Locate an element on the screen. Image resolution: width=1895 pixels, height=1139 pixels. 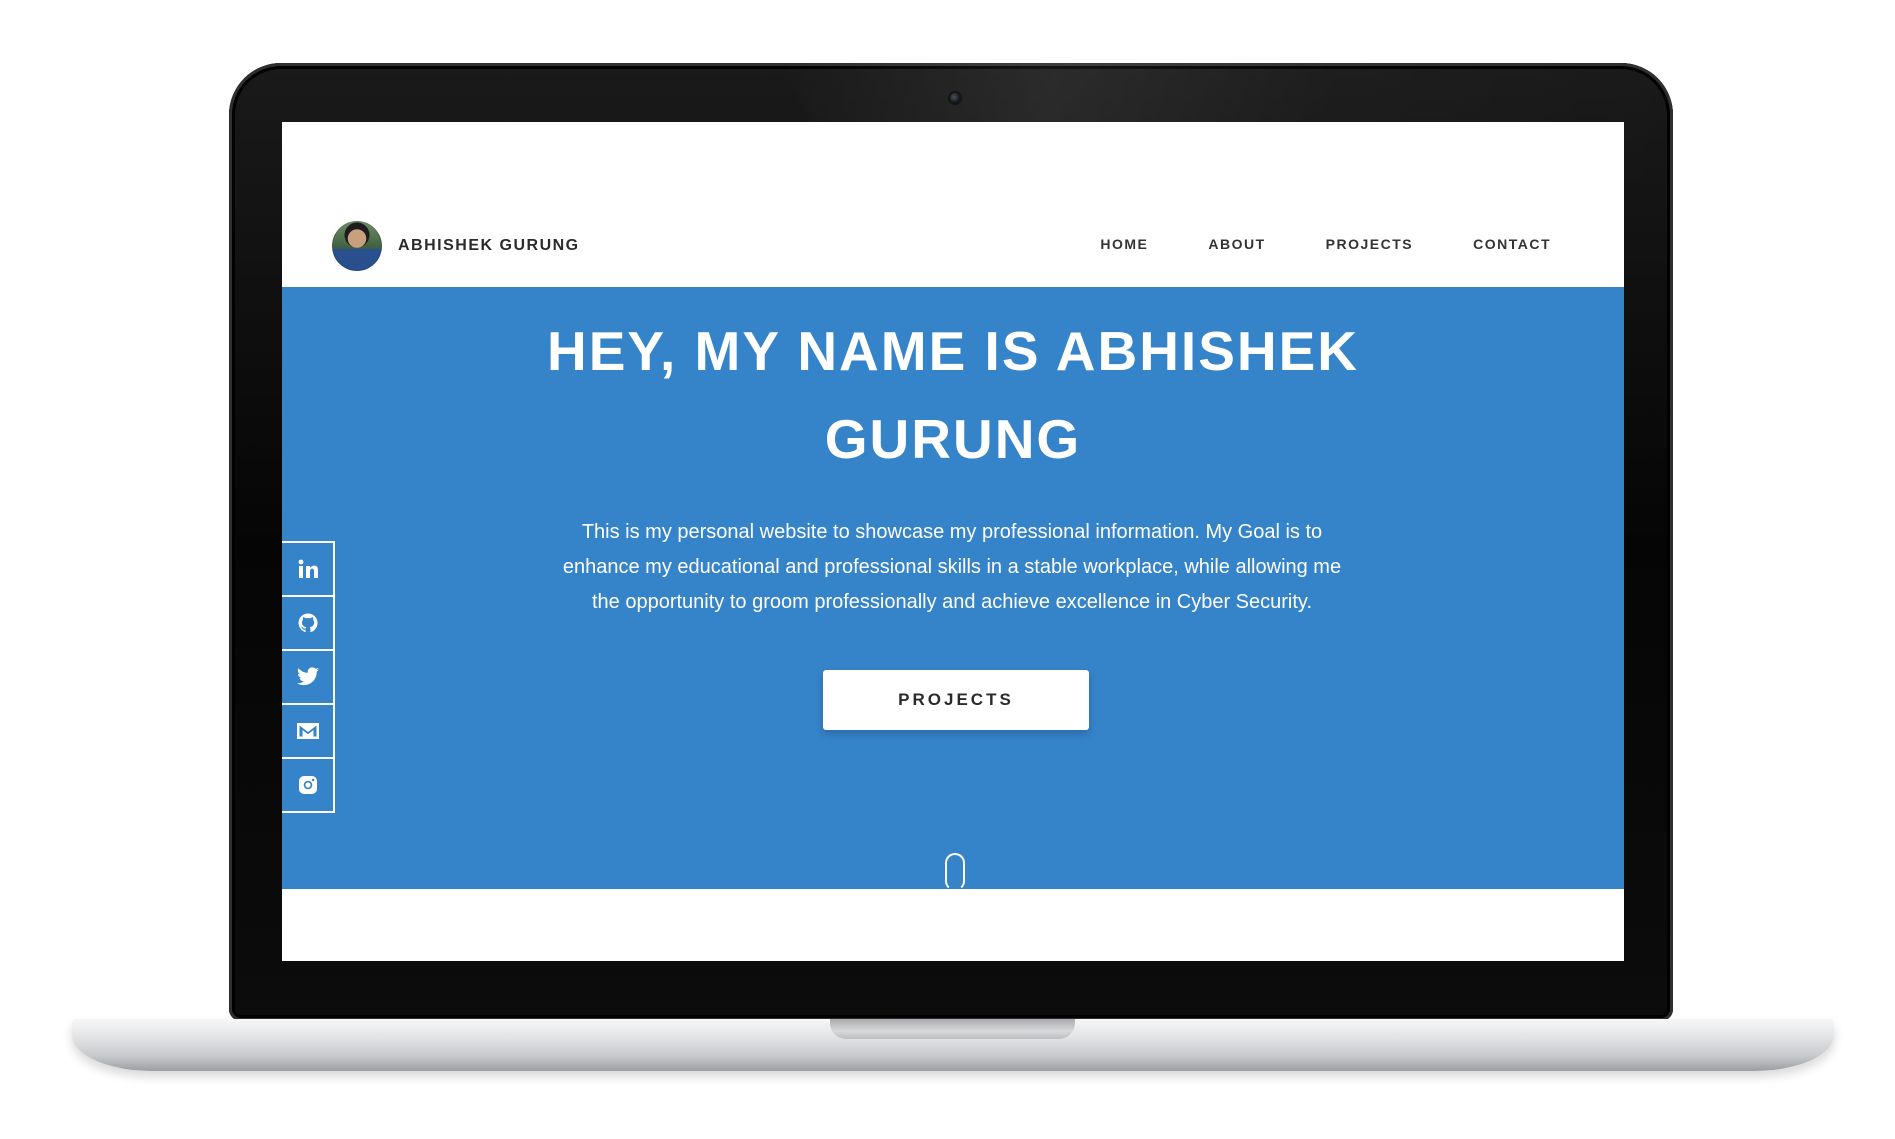
hero-title-line2: GURUNG is located at coordinates (953, 439).